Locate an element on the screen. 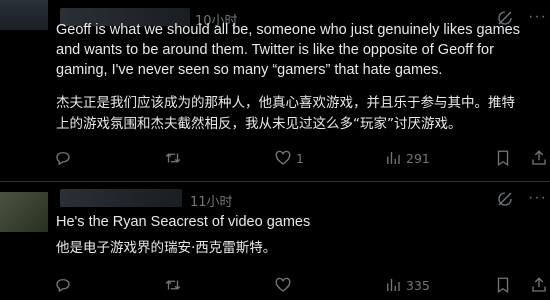 This screenshot has height=300, width=550. author-name-redacted is located at coordinates (121, 198).